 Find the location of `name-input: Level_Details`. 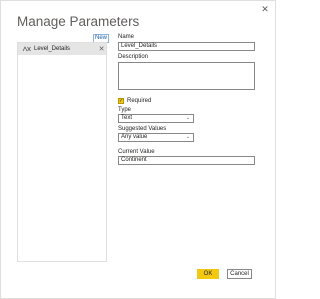

name-input: Level_Details is located at coordinates (186, 46).